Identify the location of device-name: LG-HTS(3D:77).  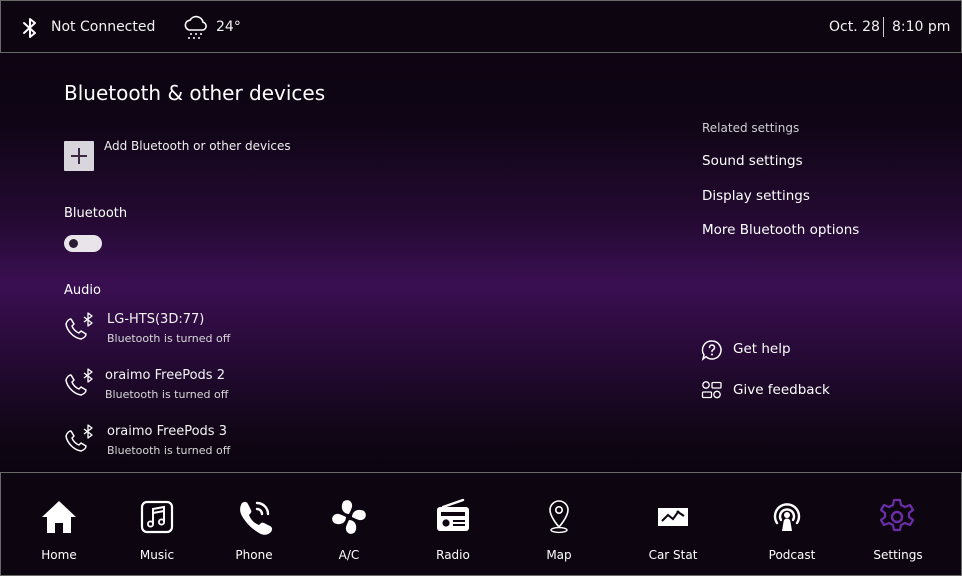
(156, 319).